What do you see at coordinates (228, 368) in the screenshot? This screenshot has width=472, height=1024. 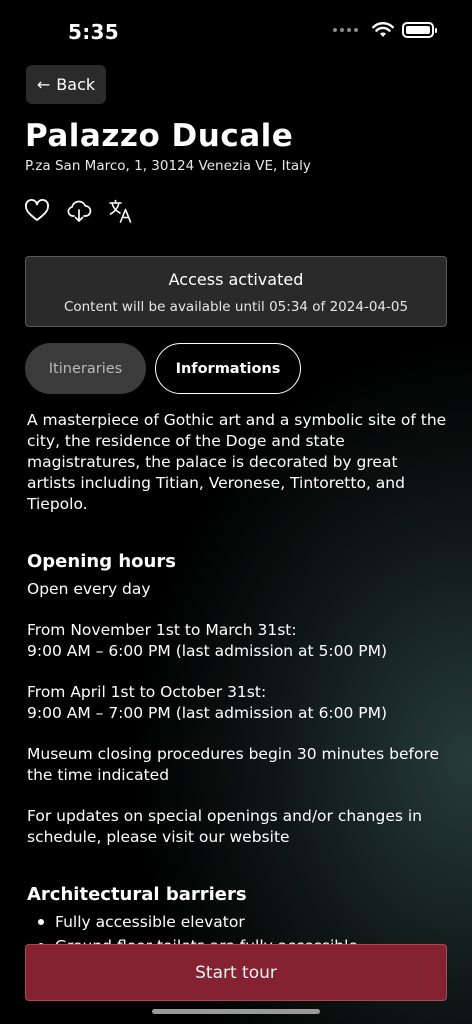 I see `tab-informations: Informations` at bounding box center [228, 368].